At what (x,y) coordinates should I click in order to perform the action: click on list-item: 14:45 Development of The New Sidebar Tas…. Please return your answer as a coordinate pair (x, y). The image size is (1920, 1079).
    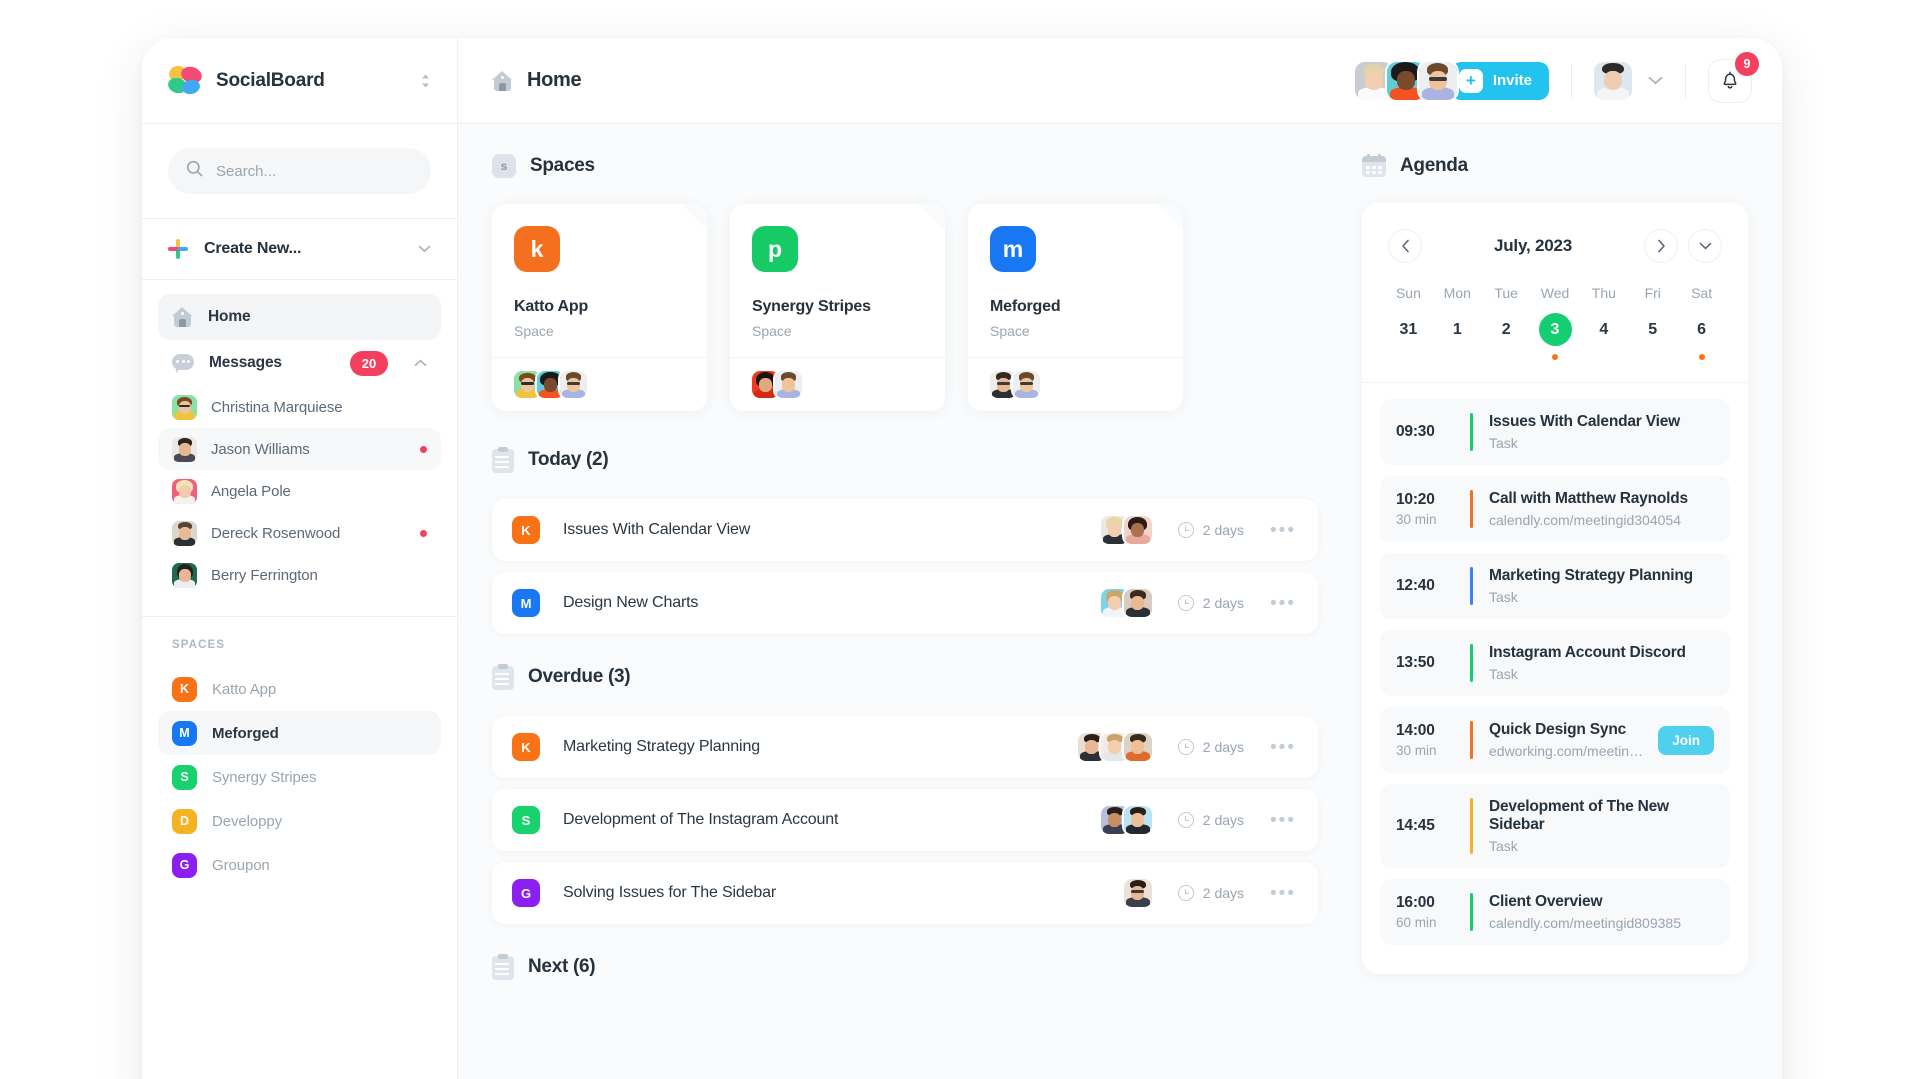
    Looking at the image, I should click on (1555, 826).